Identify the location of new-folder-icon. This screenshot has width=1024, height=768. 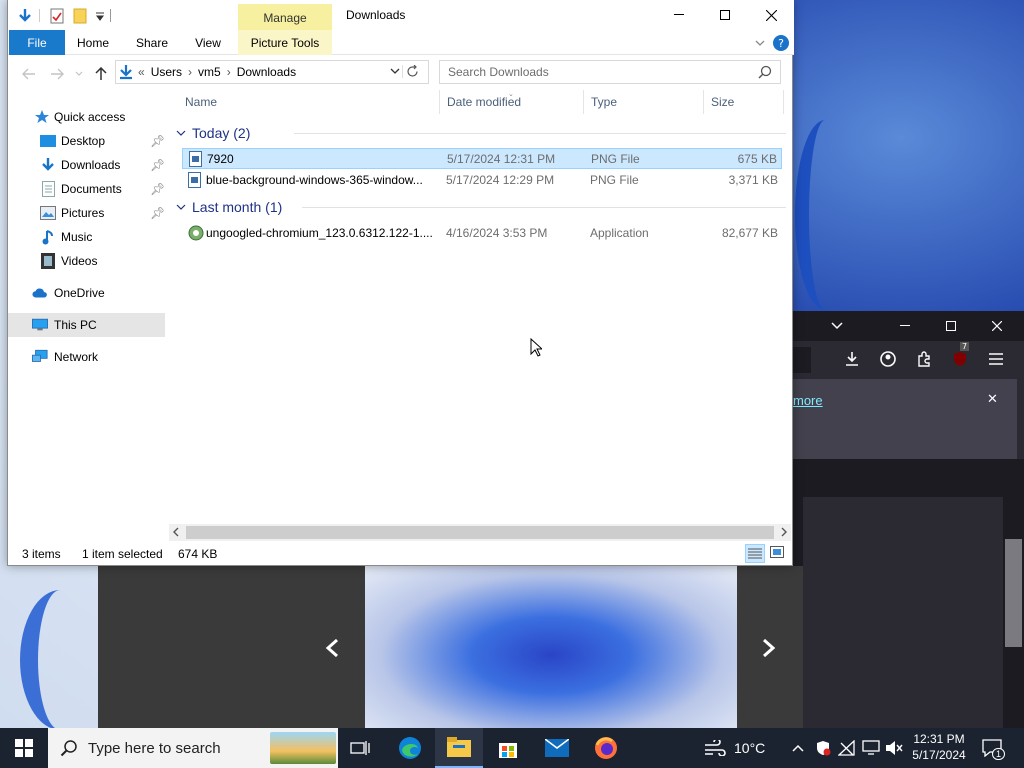
(80, 16).